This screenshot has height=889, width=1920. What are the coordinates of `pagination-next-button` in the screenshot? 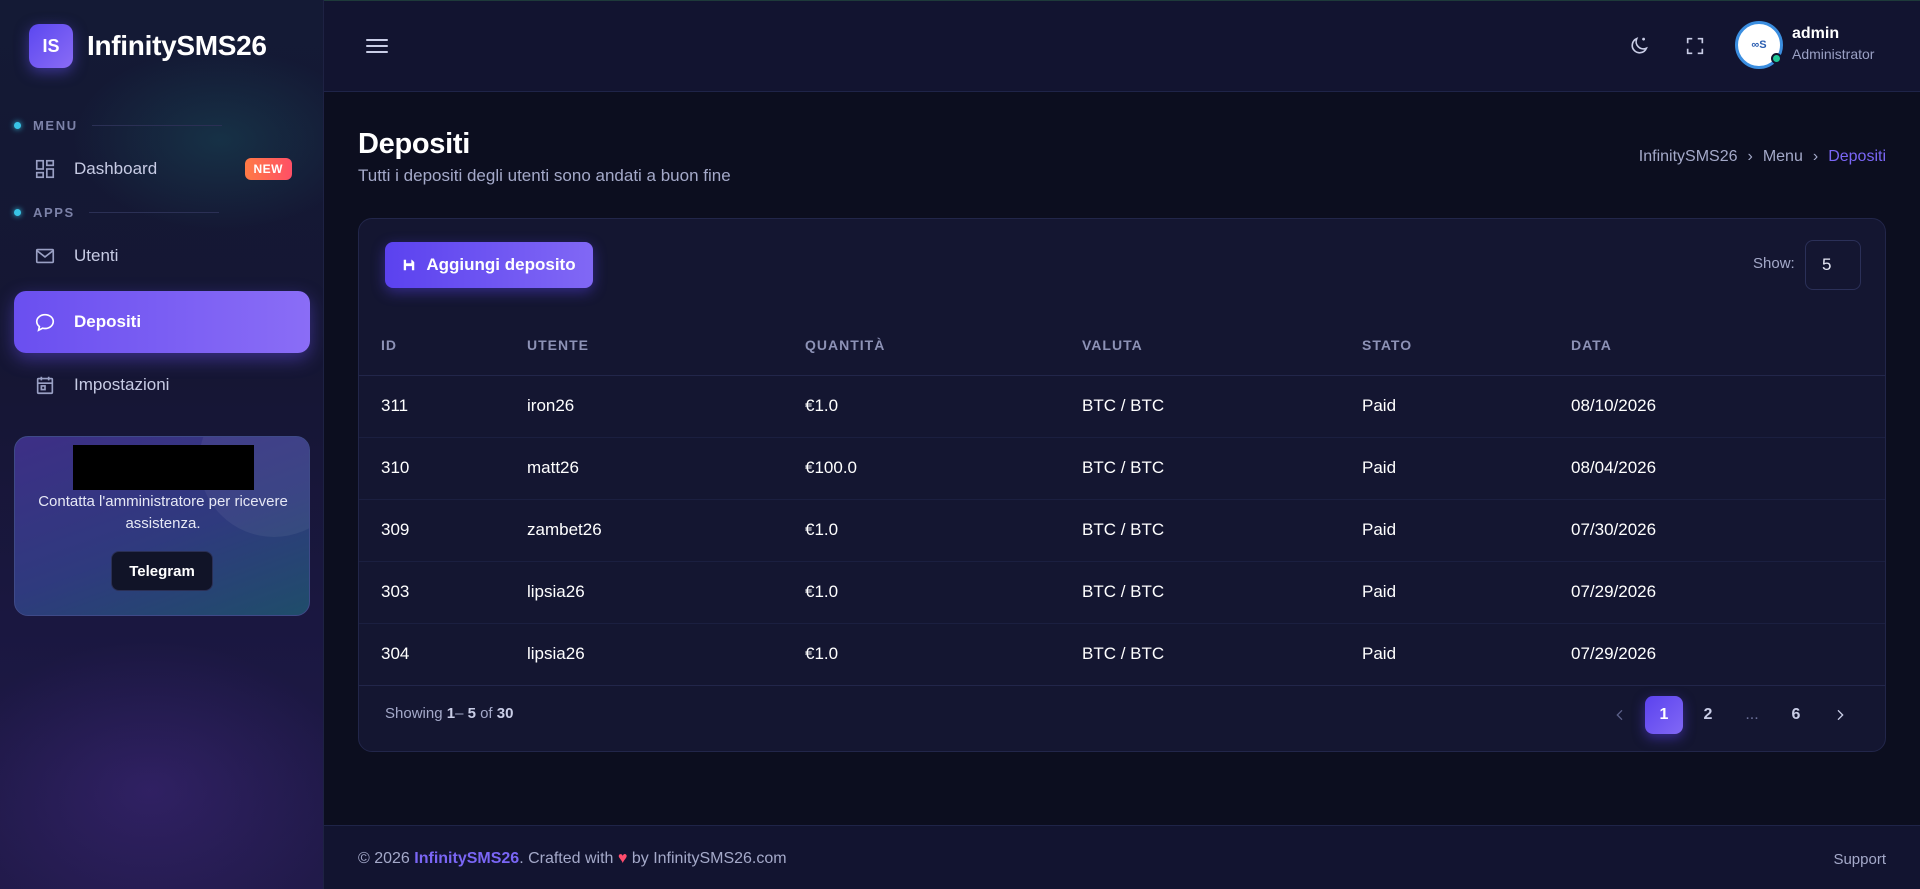 It's located at (1840, 715).